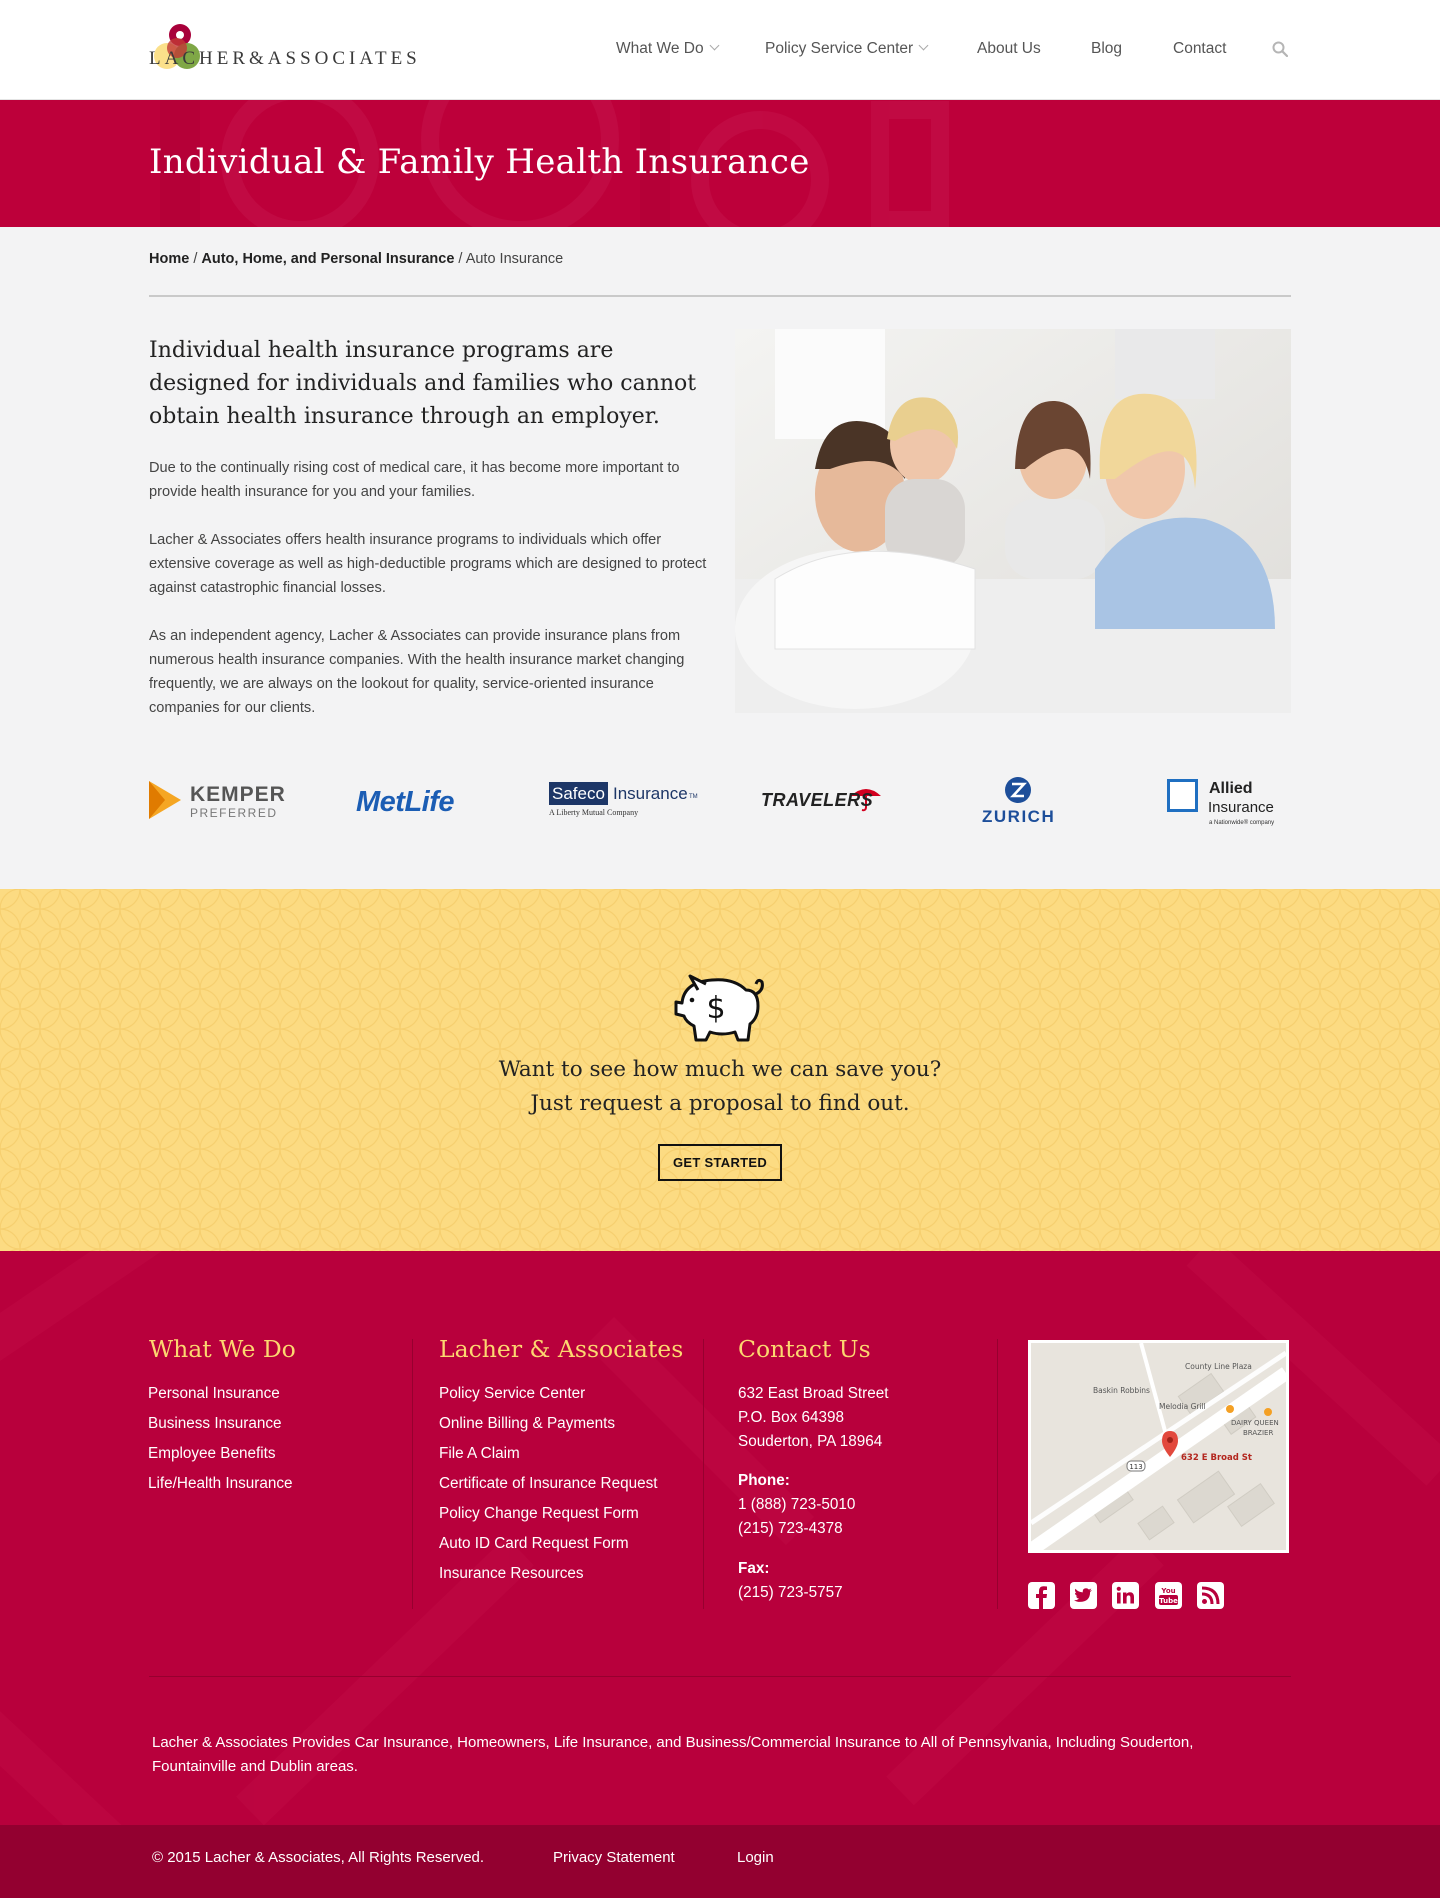  Describe the element at coordinates (511, 1574) in the screenshot. I see `footer-link: Insurance Resources` at that location.